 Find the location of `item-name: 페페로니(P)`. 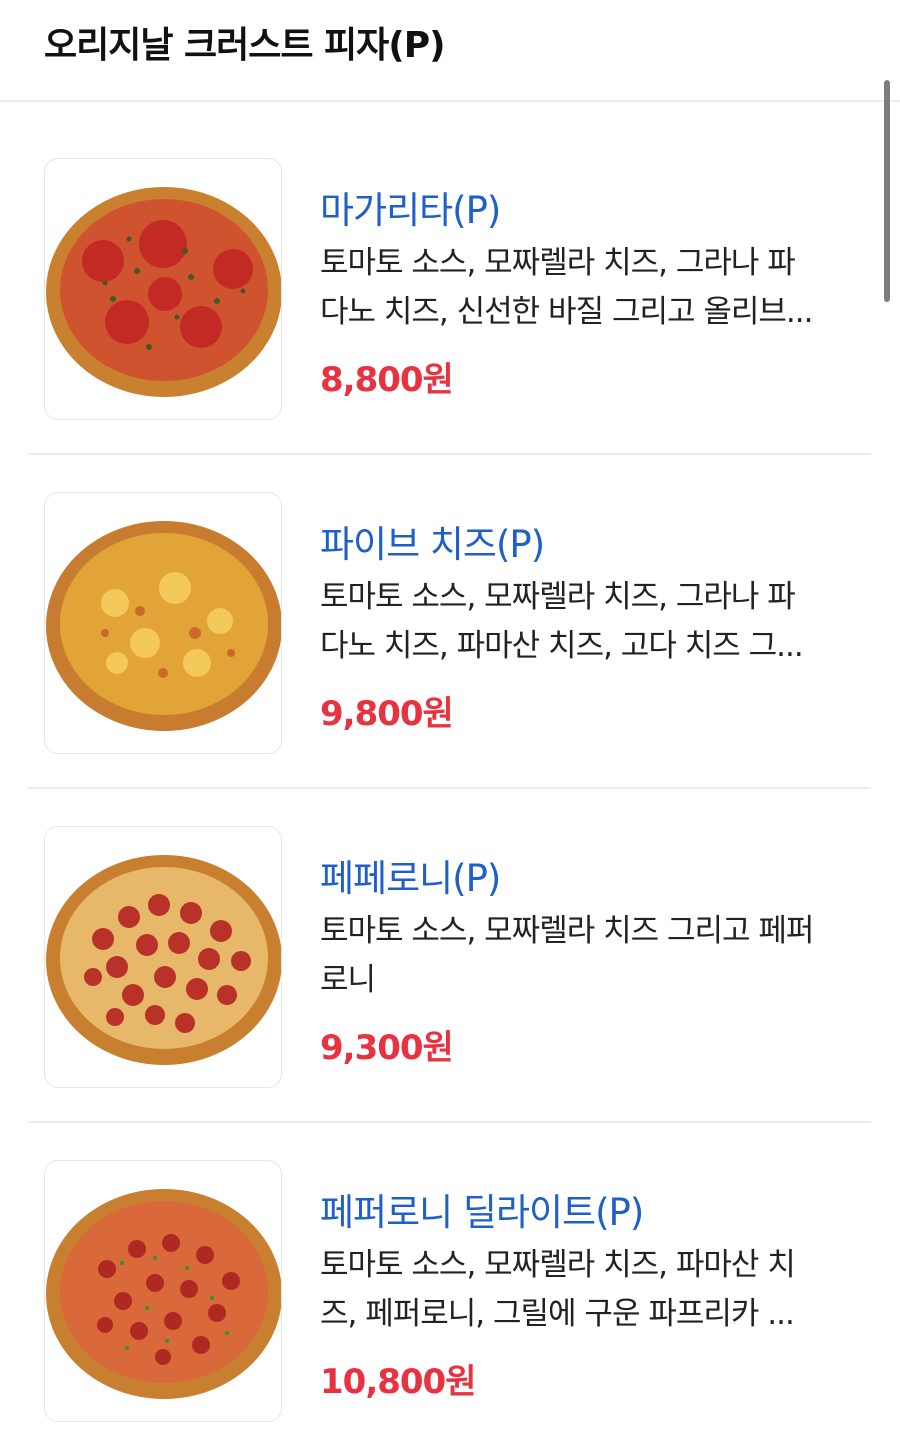

item-name: 페페로니(P) is located at coordinates (410, 875).